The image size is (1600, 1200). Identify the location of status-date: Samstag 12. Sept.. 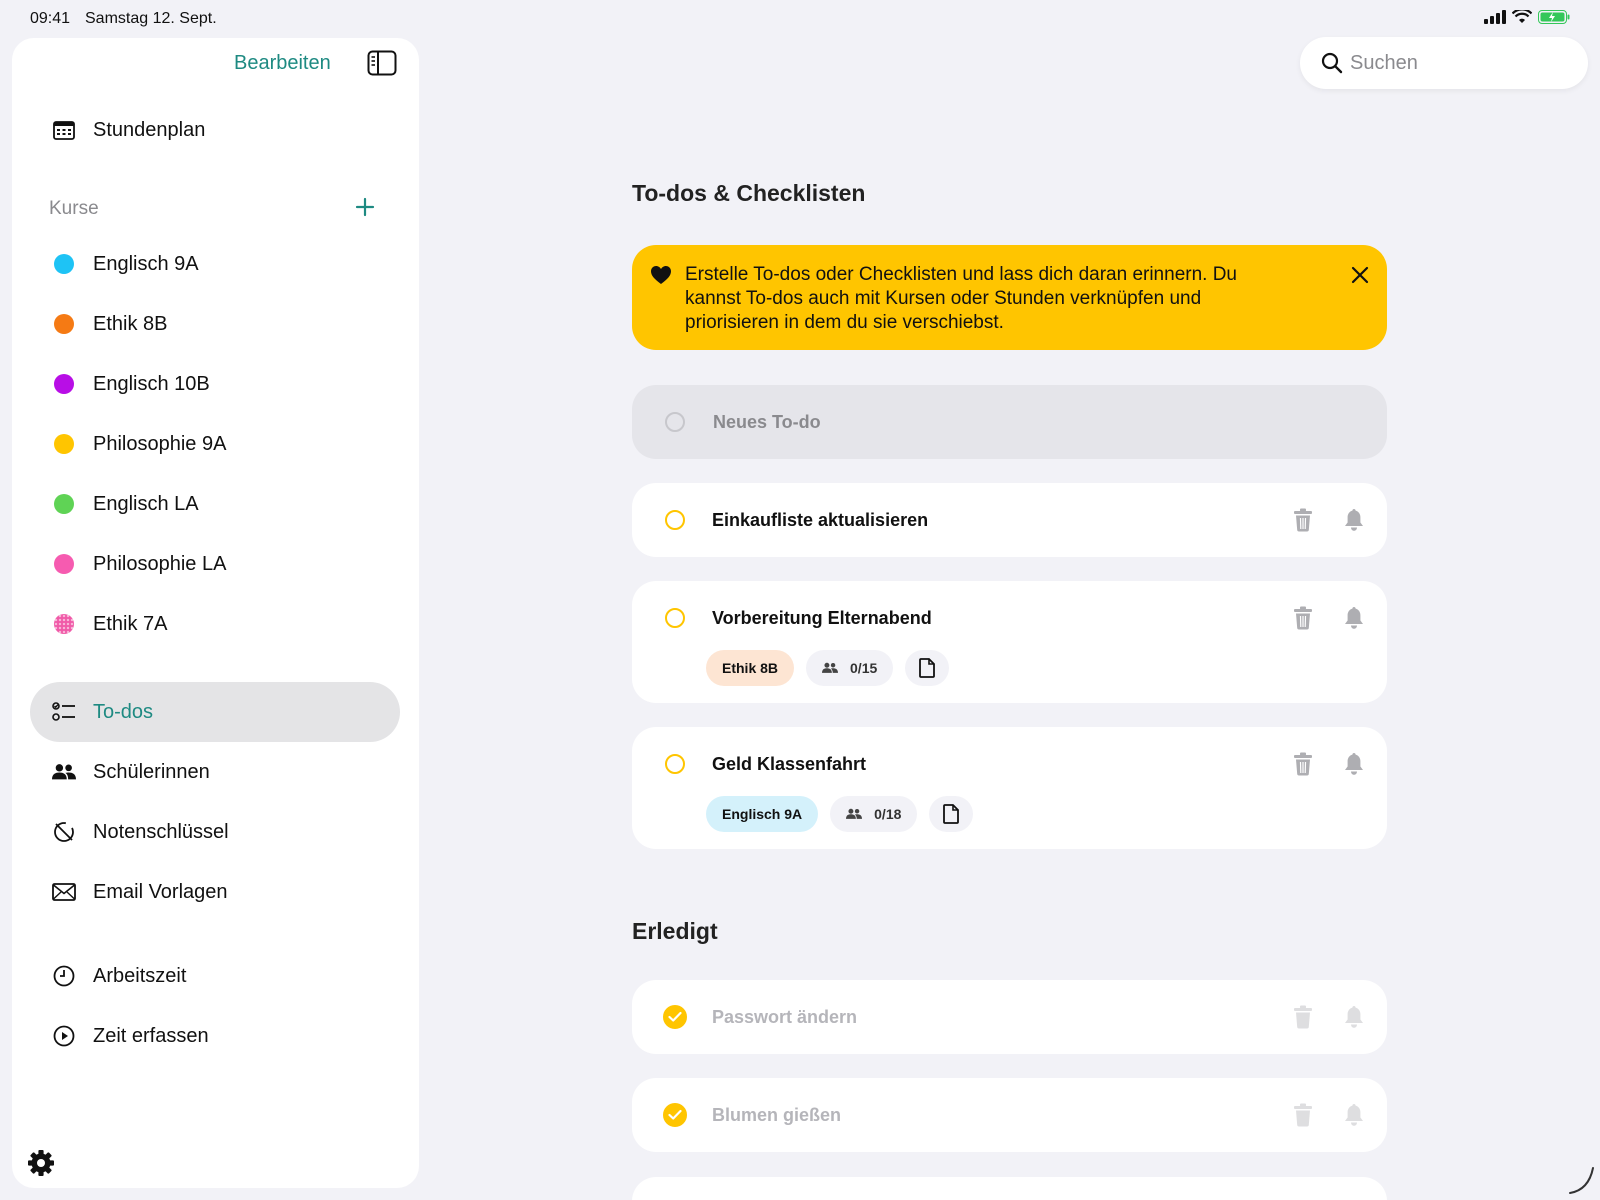
(151, 18).